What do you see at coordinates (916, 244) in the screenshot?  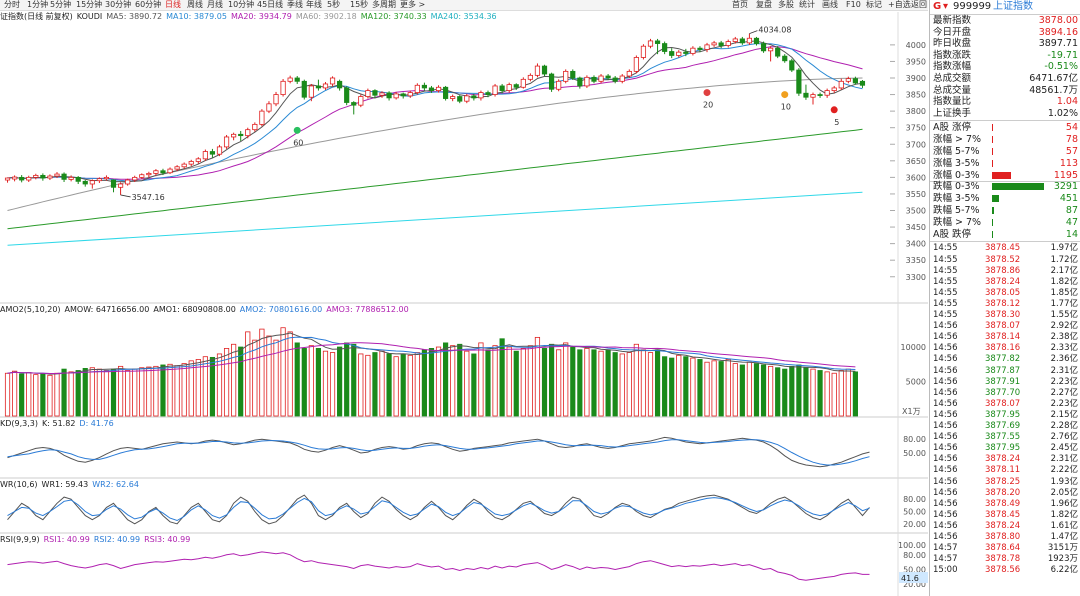 I see `price-axis-label: 3400` at bounding box center [916, 244].